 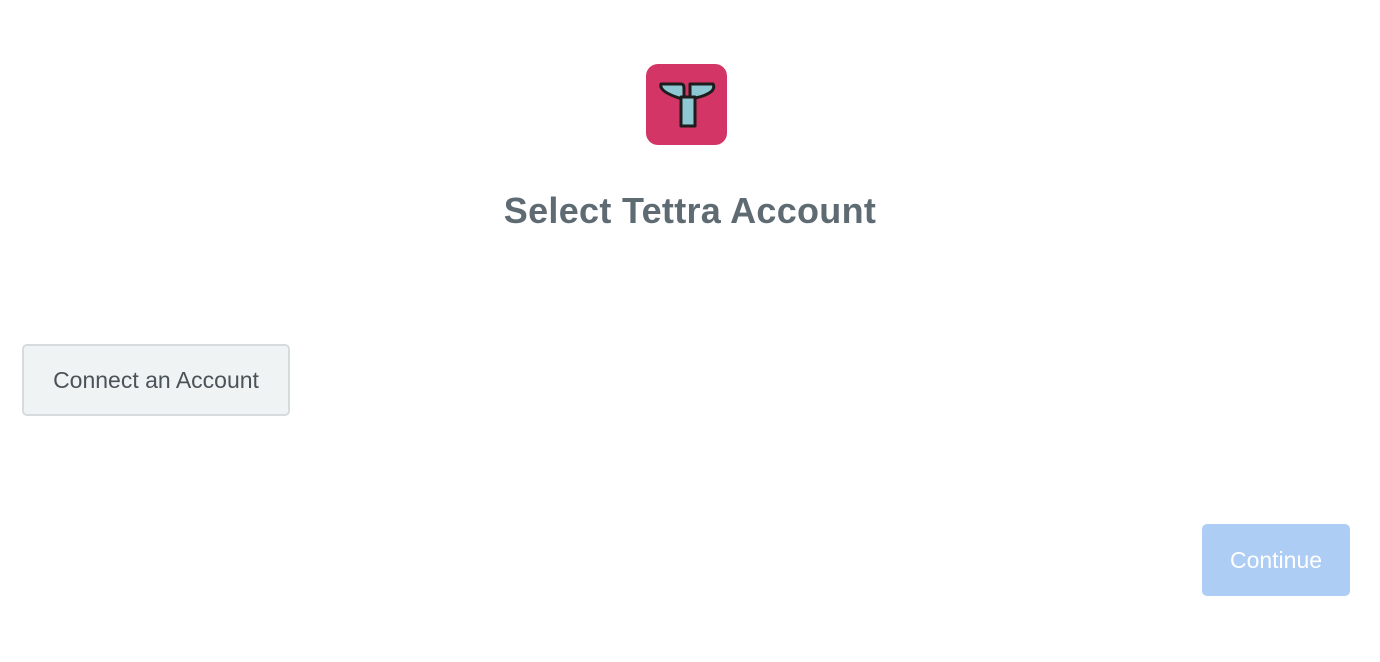 I want to click on tettra-logo-icon, so click(x=686, y=104).